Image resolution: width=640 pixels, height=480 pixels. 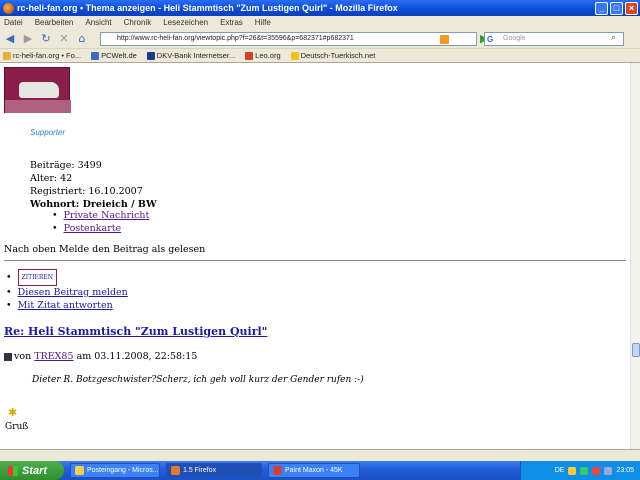 I want to click on menu-datei: Datei, so click(x=13, y=22).